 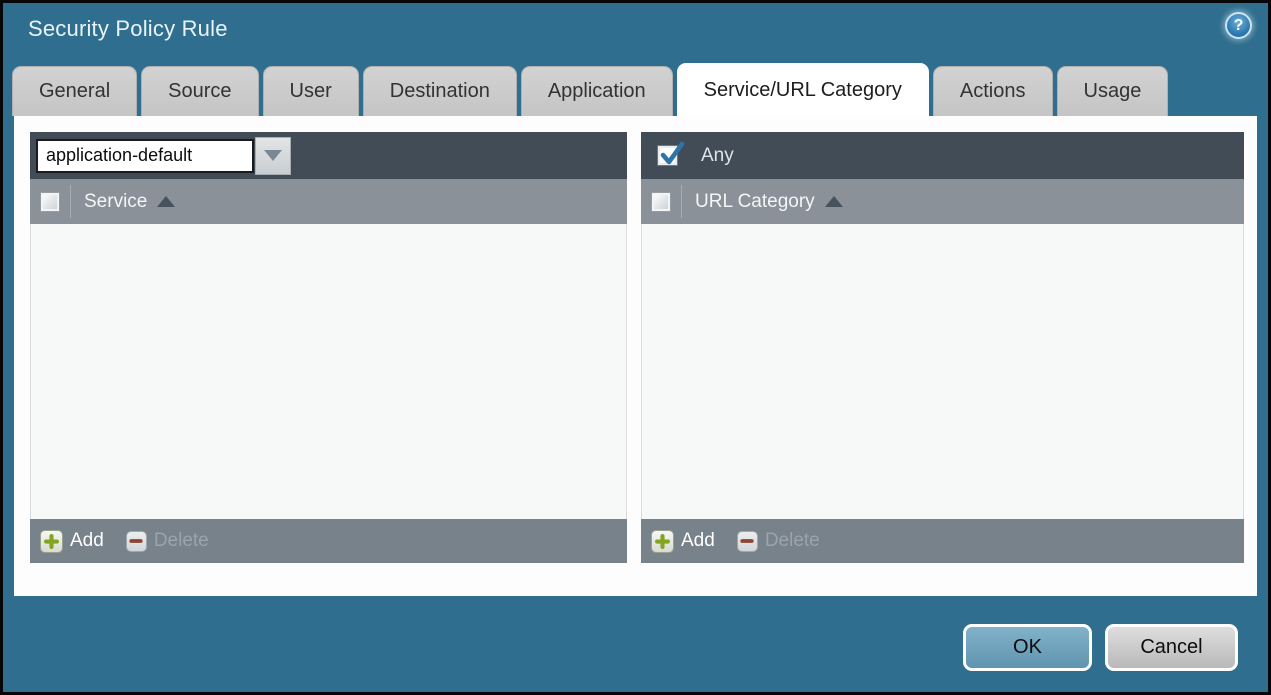 I want to click on service-type-dropdown, so click(x=163, y=155).